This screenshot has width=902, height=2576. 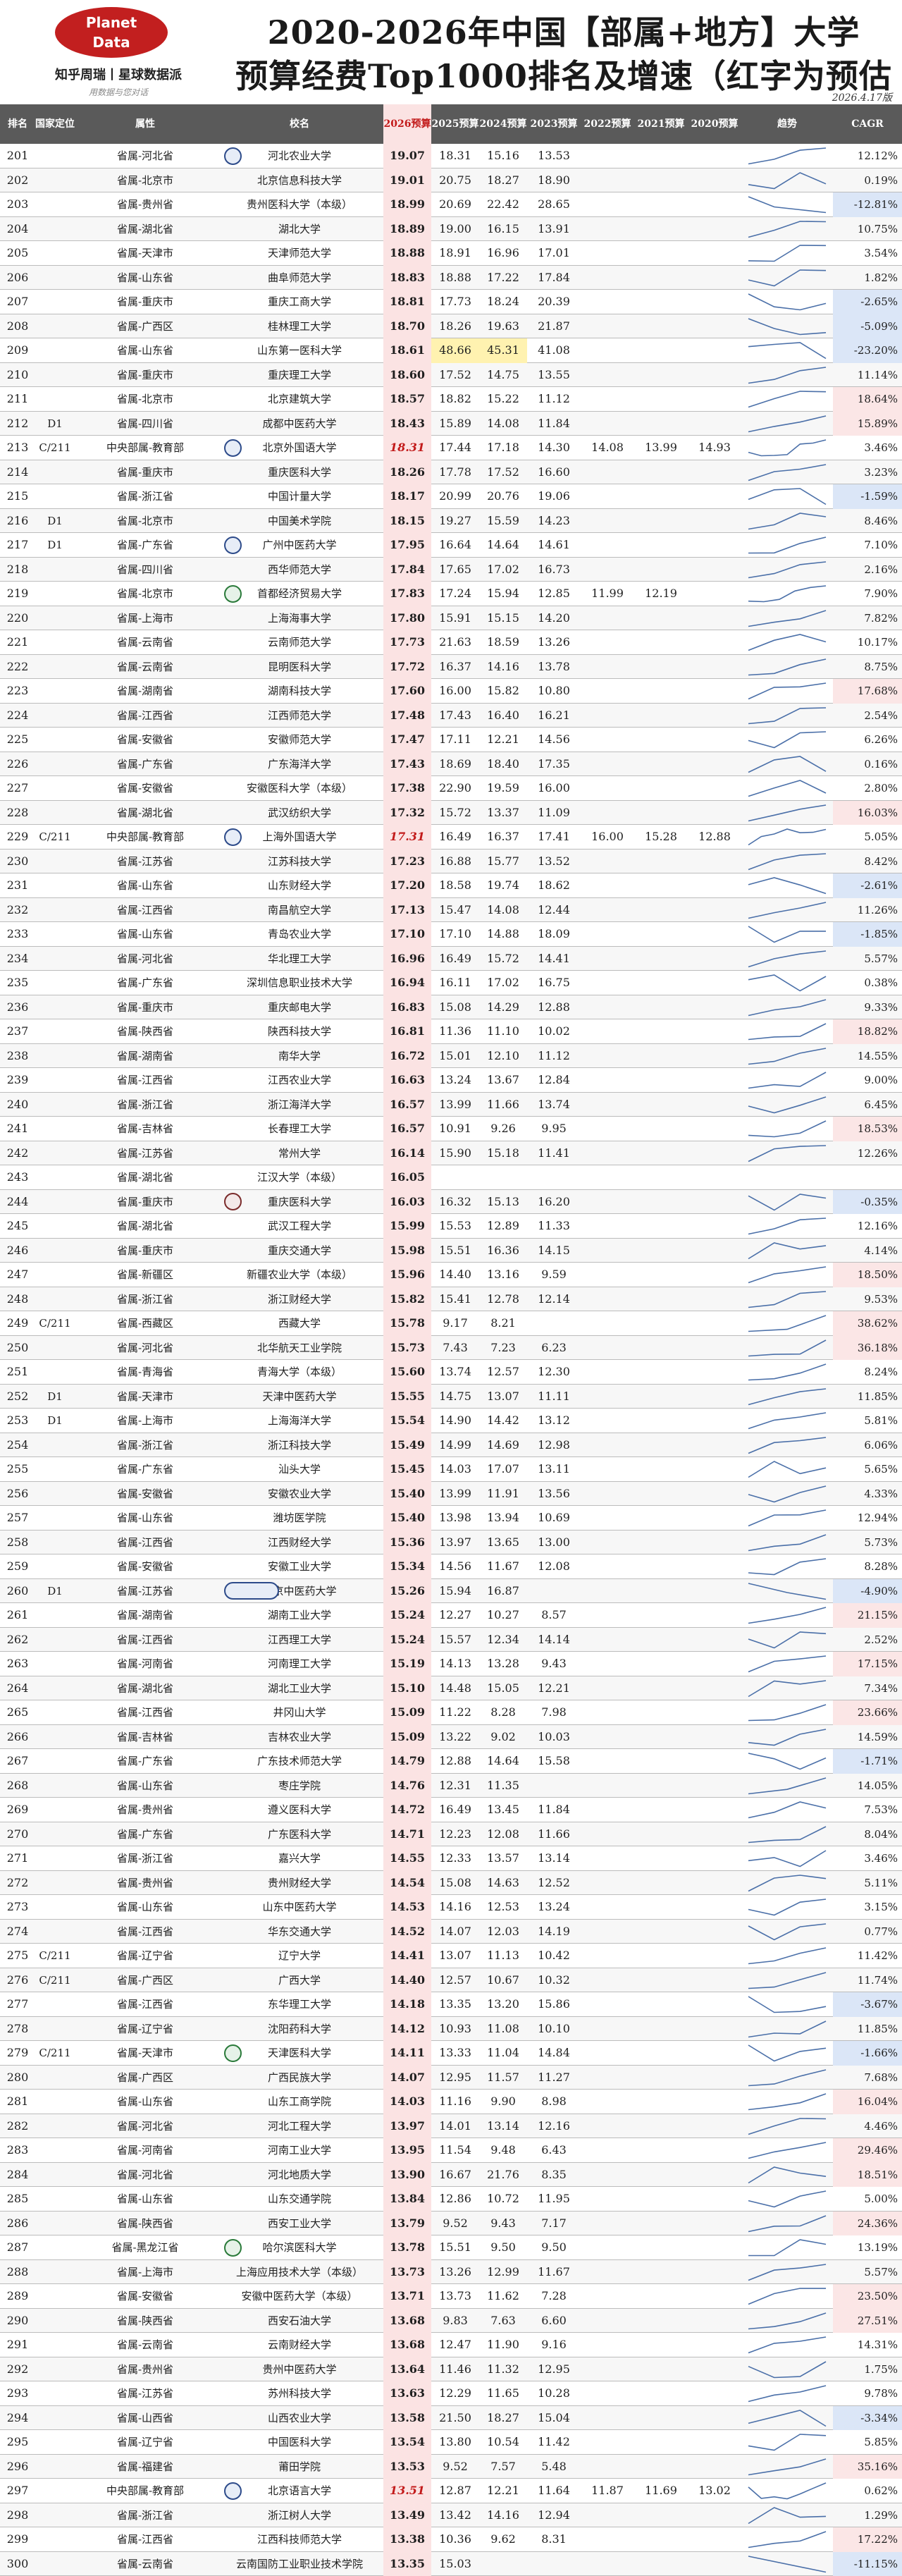 I want to click on cell-y2025: 11.36, so click(x=455, y=1031).